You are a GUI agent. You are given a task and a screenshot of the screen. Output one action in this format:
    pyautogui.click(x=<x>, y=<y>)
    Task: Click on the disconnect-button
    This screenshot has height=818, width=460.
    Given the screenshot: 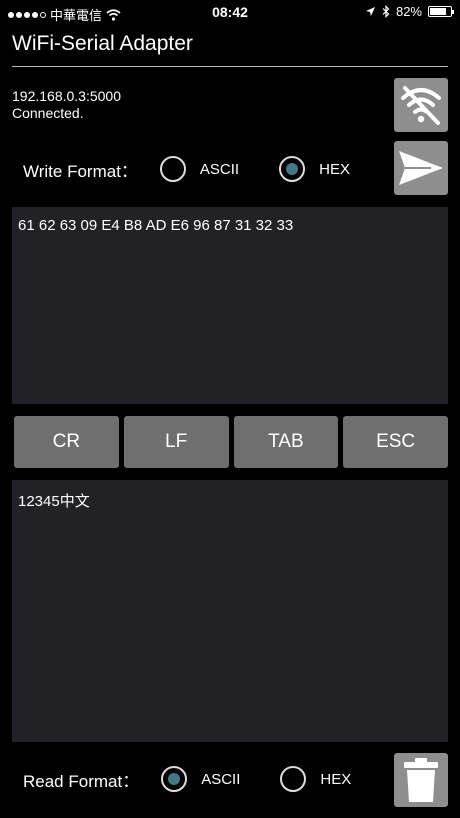 What is the action you would take?
    pyautogui.click(x=421, y=105)
    